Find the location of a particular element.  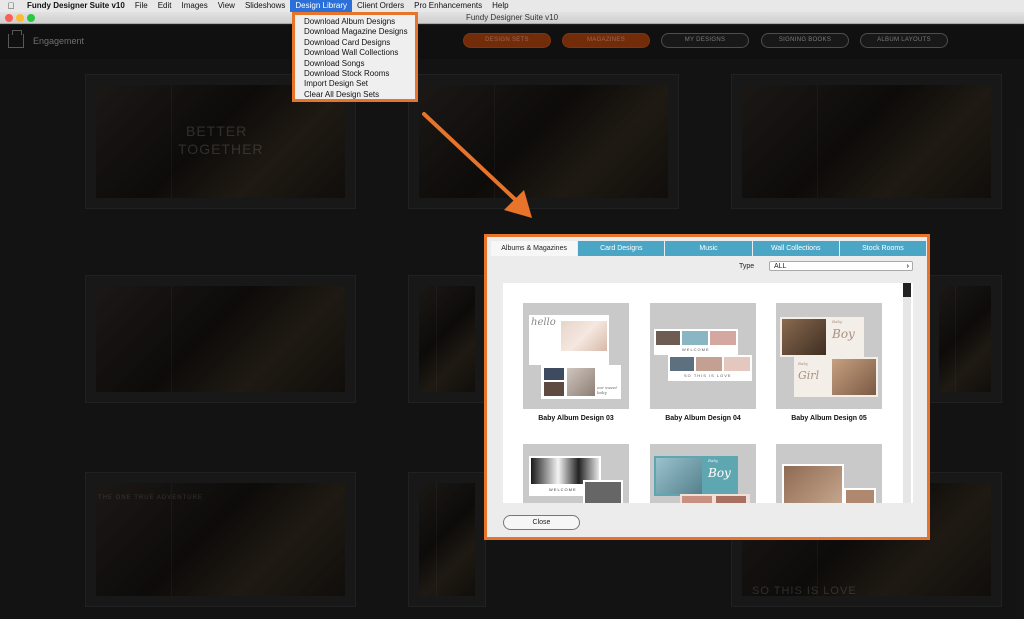

menu-item-download-songs: Download Songs is located at coordinates (355, 64).